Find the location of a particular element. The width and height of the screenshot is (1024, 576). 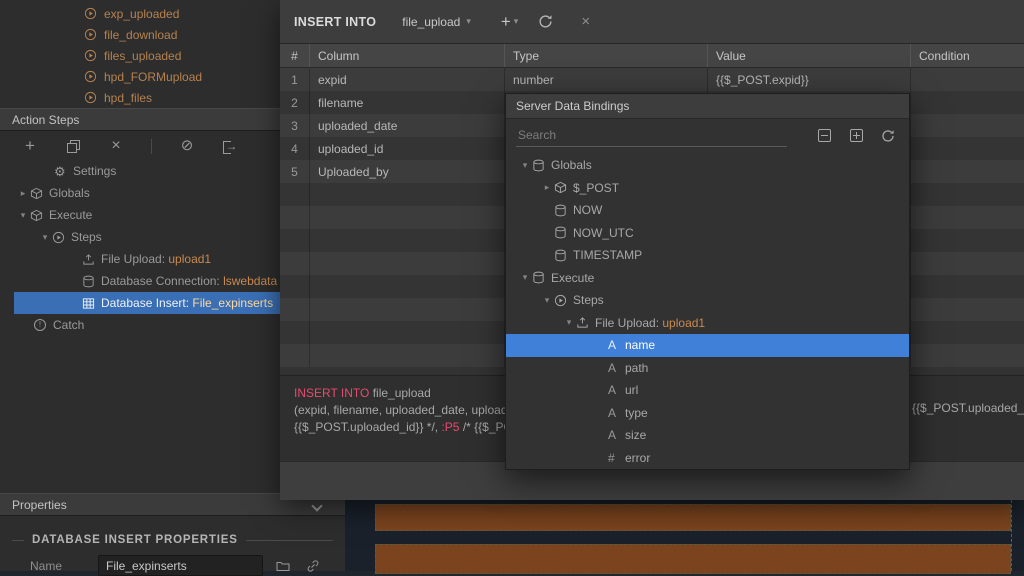

binding-now: NOW is located at coordinates (707, 210).